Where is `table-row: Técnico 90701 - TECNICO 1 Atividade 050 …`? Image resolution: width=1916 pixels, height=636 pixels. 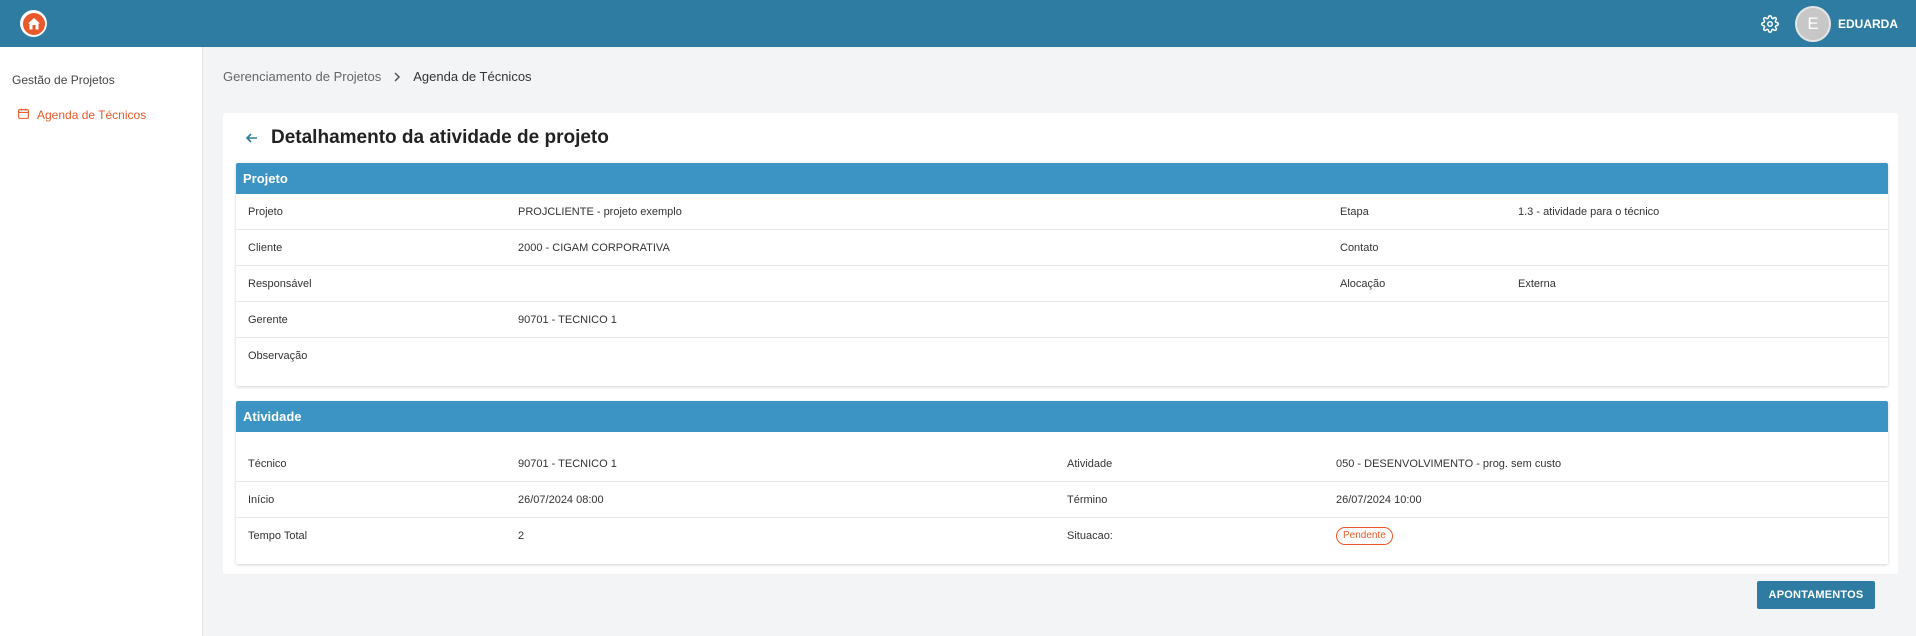 table-row: Técnico 90701 - TECNICO 1 Atividade 050 … is located at coordinates (1062, 464).